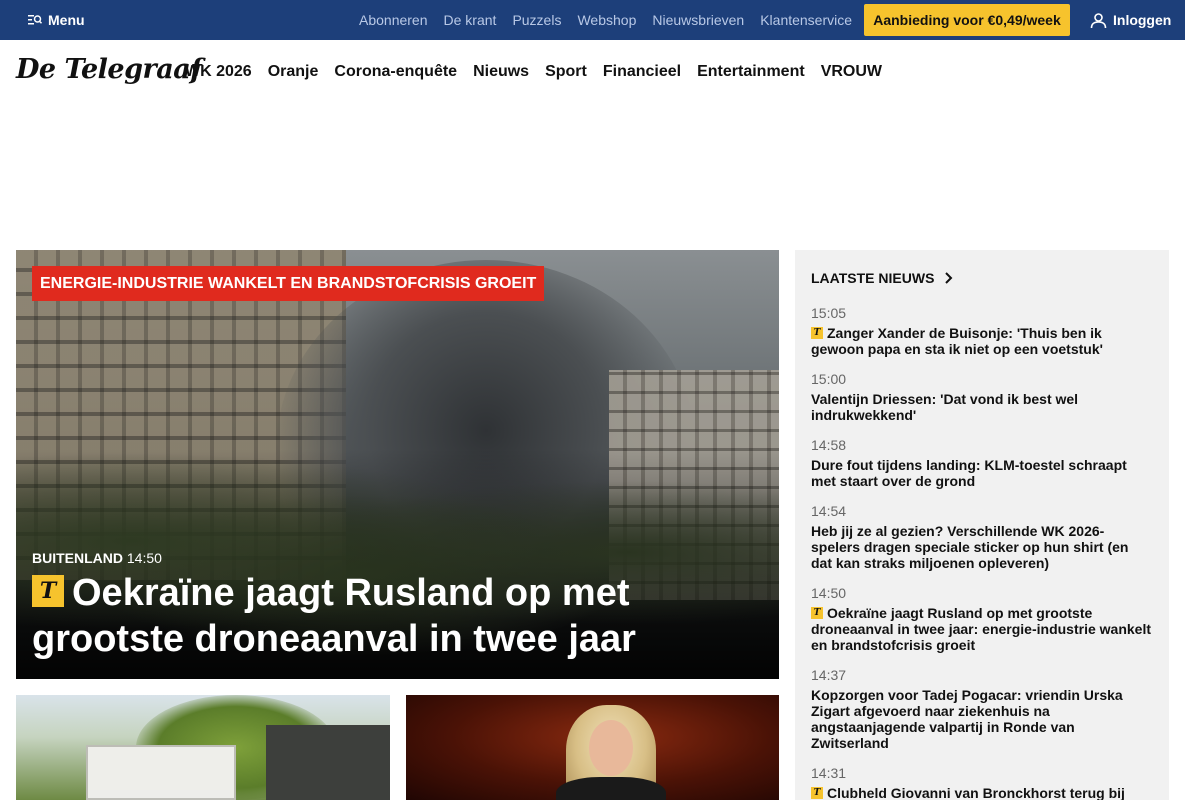  What do you see at coordinates (829, 773) in the screenshot?
I see `news-item-time: 14:31` at bounding box center [829, 773].